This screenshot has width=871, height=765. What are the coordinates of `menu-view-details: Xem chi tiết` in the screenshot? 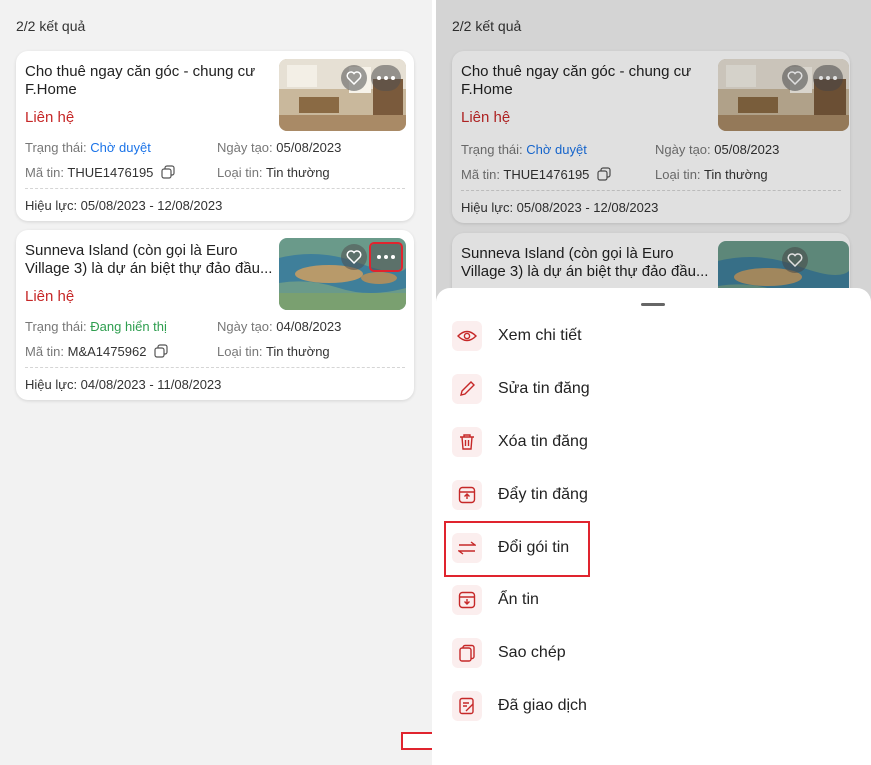 It's located at (632, 336).